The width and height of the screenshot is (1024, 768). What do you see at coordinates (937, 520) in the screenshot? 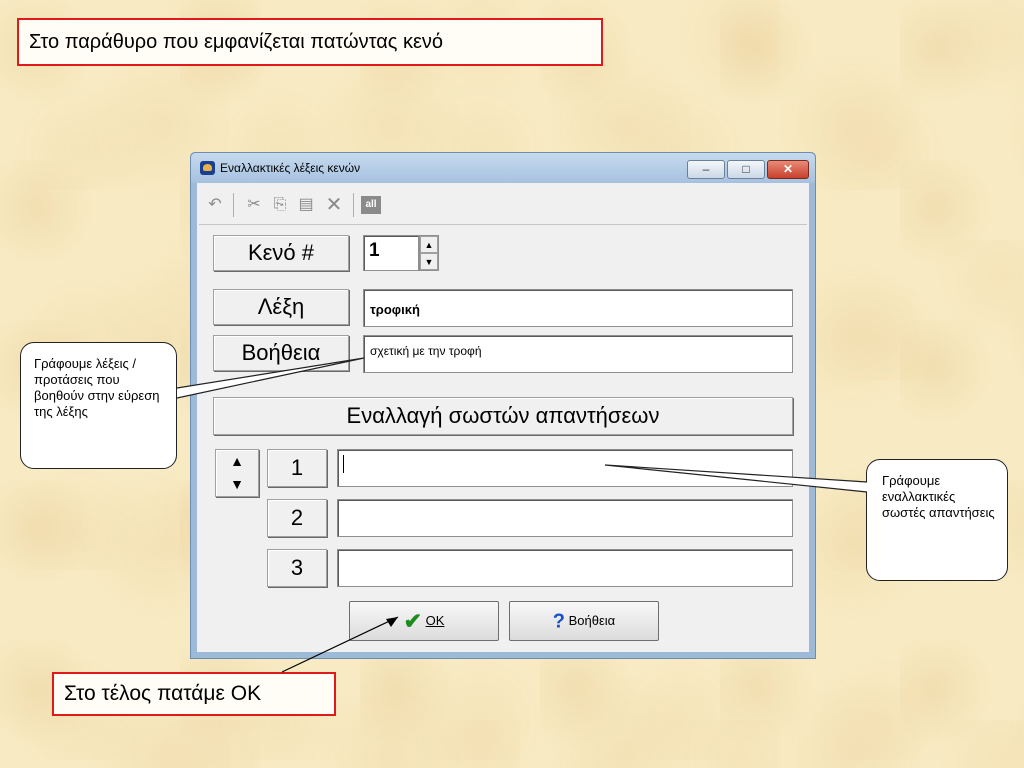
I see `right-callout: Γράφουμε εναλλακτικές σωστές απαντήσεις` at bounding box center [937, 520].